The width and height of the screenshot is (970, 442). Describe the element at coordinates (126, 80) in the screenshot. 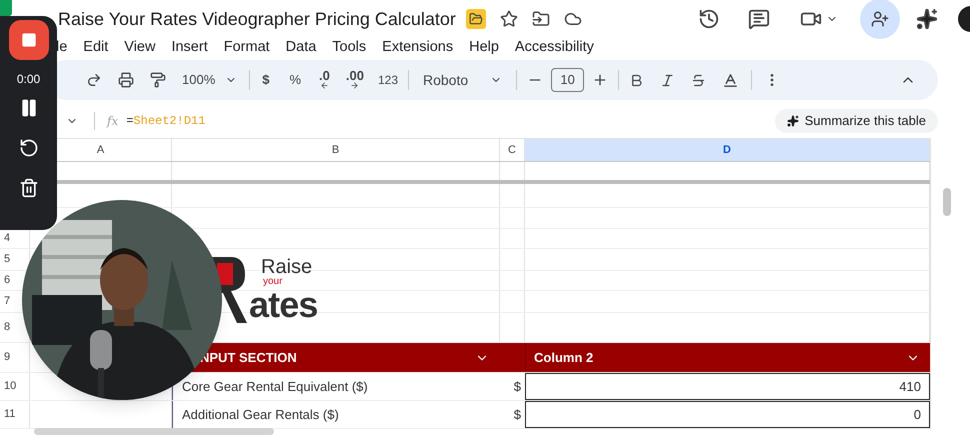

I see `print-icon` at that location.